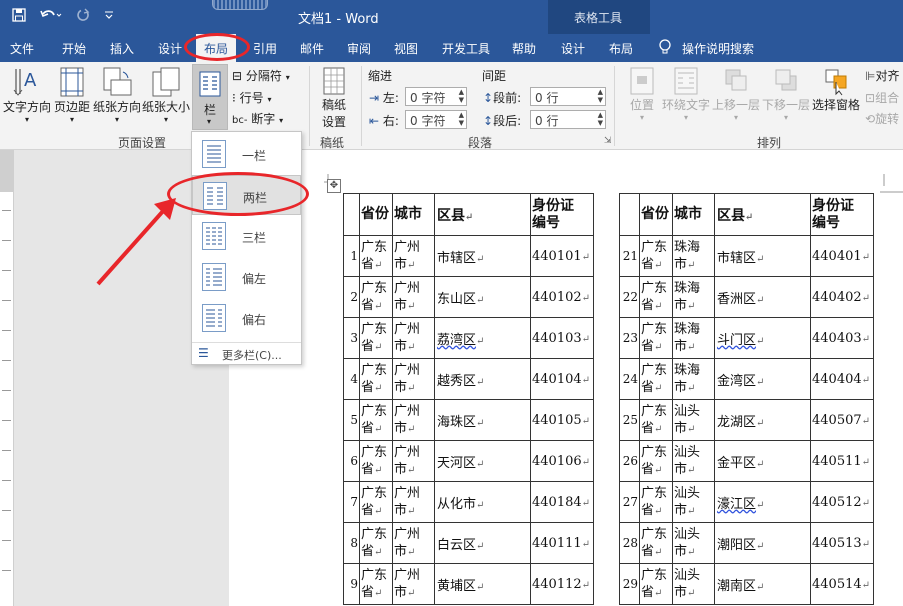 This screenshot has height=606, width=903. What do you see at coordinates (842, 461) in the screenshot?
I see `id-code-cell: 440511↵` at bounding box center [842, 461].